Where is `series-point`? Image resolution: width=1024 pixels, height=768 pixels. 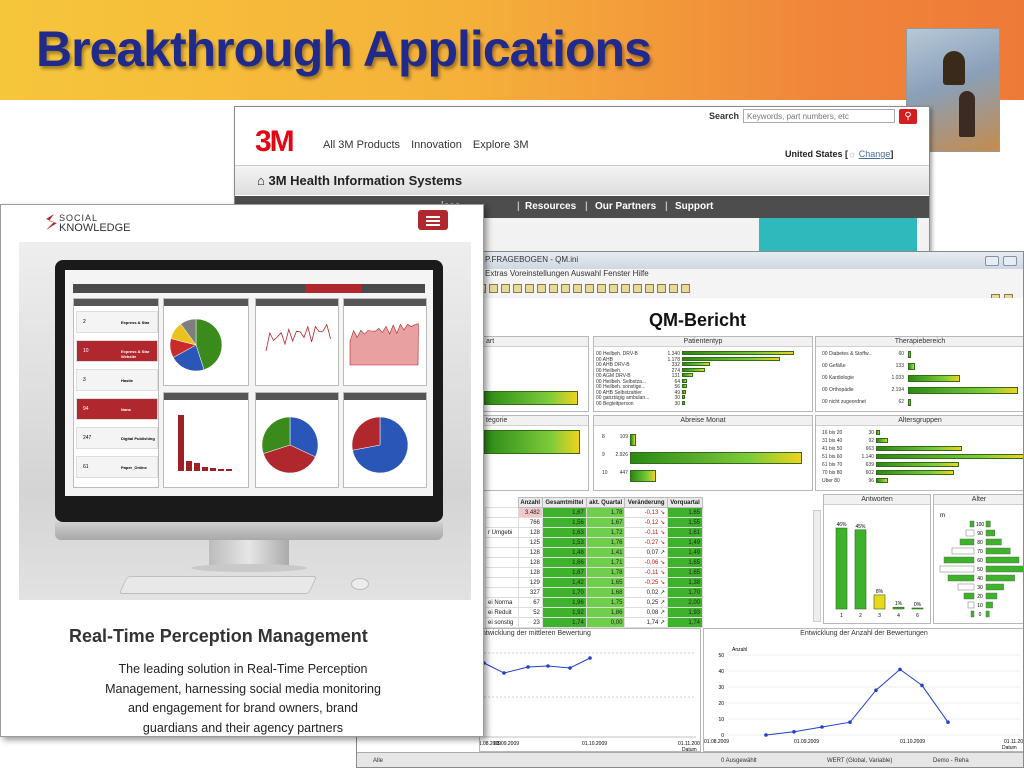 series-point is located at coordinates (948, 722).